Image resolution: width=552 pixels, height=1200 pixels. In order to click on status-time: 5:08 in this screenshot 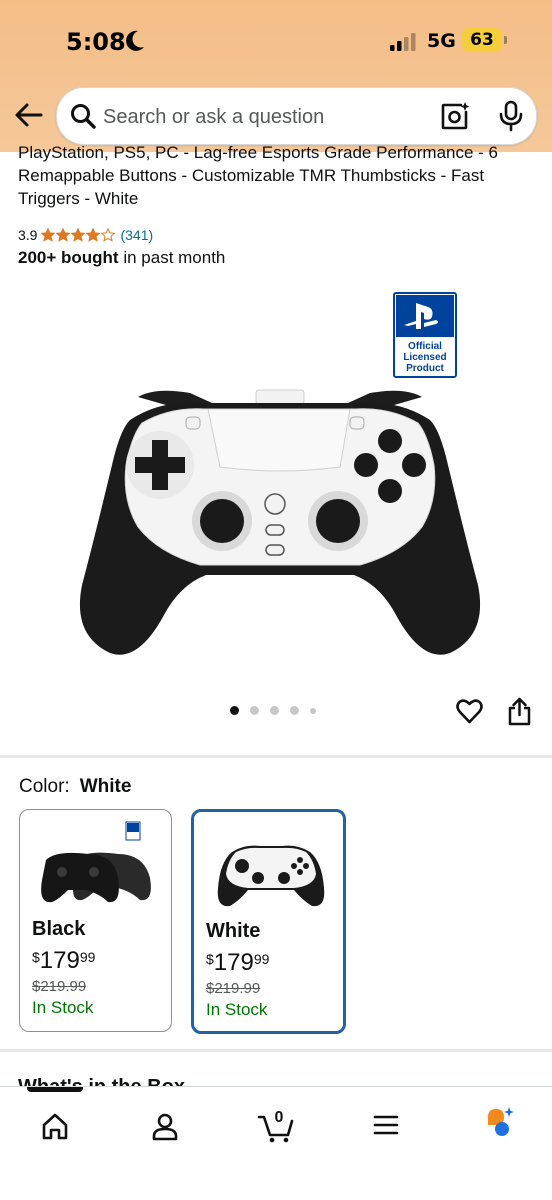, I will do `click(96, 42)`.